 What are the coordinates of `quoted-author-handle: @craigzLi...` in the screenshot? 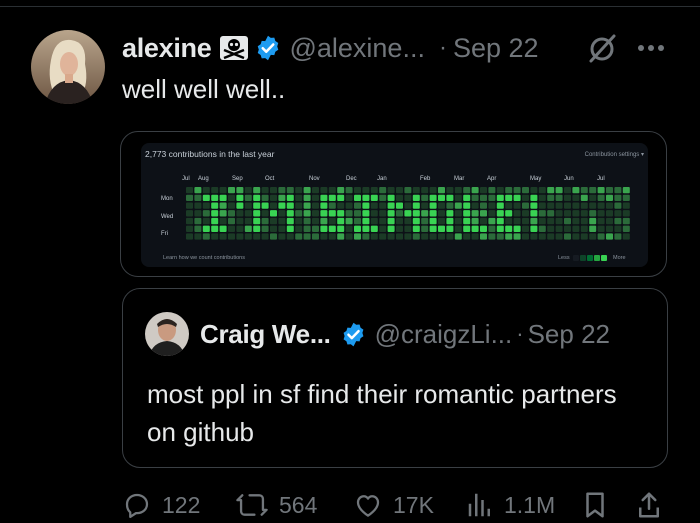 It's located at (444, 334).